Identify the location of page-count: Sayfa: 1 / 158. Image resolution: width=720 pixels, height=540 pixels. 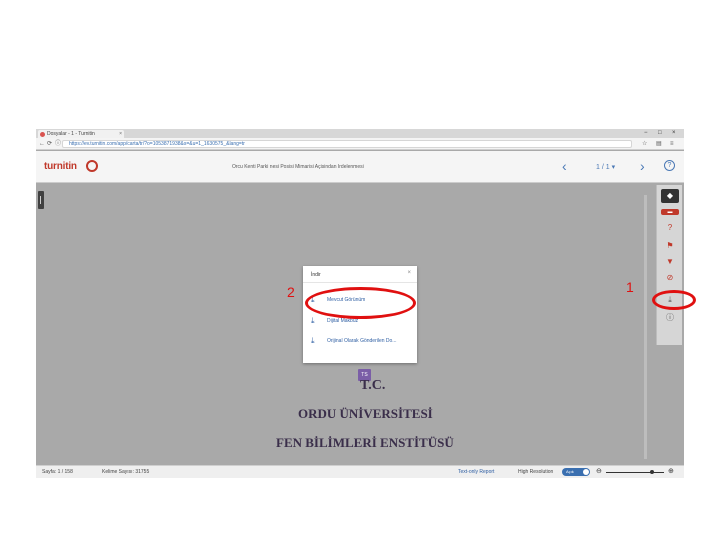
(57, 472).